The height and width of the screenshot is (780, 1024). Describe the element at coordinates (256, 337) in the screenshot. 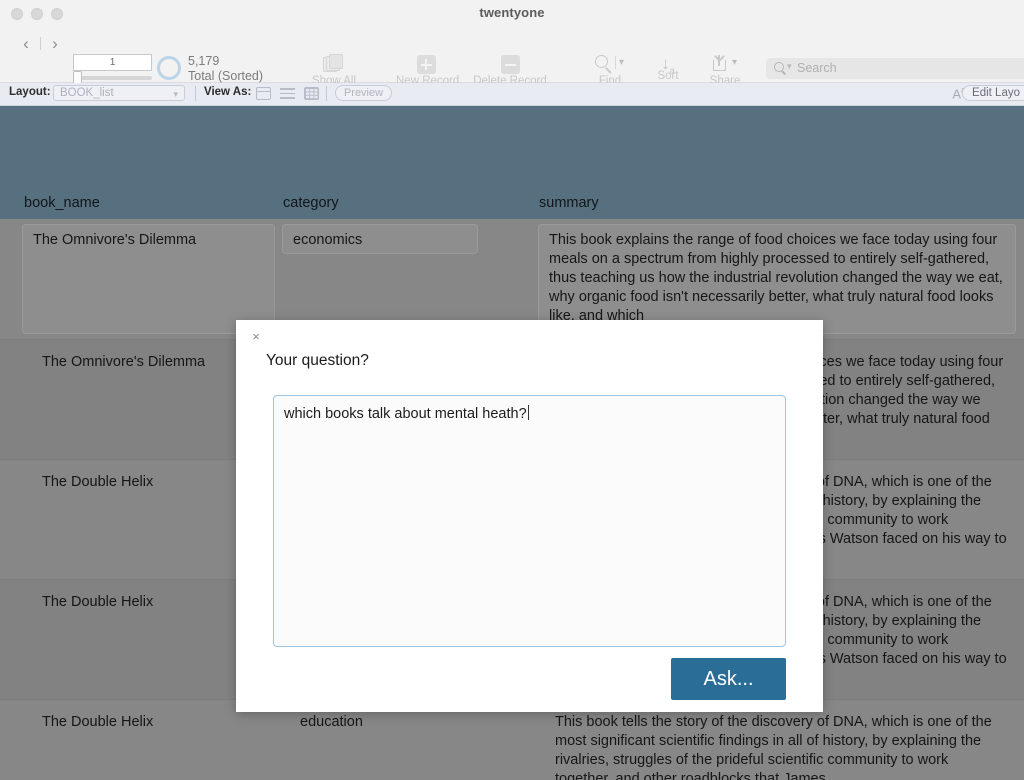

I see `close-icon: ×` at that location.